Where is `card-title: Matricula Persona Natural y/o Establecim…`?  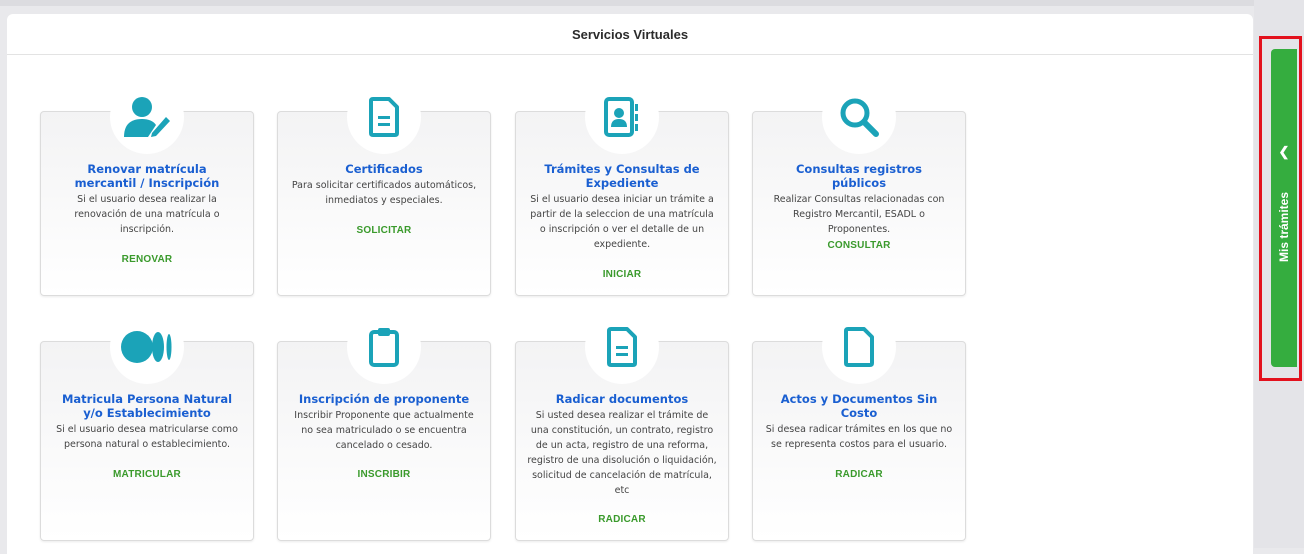 card-title: Matricula Persona Natural y/o Establecim… is located at coordinates (147, 406).